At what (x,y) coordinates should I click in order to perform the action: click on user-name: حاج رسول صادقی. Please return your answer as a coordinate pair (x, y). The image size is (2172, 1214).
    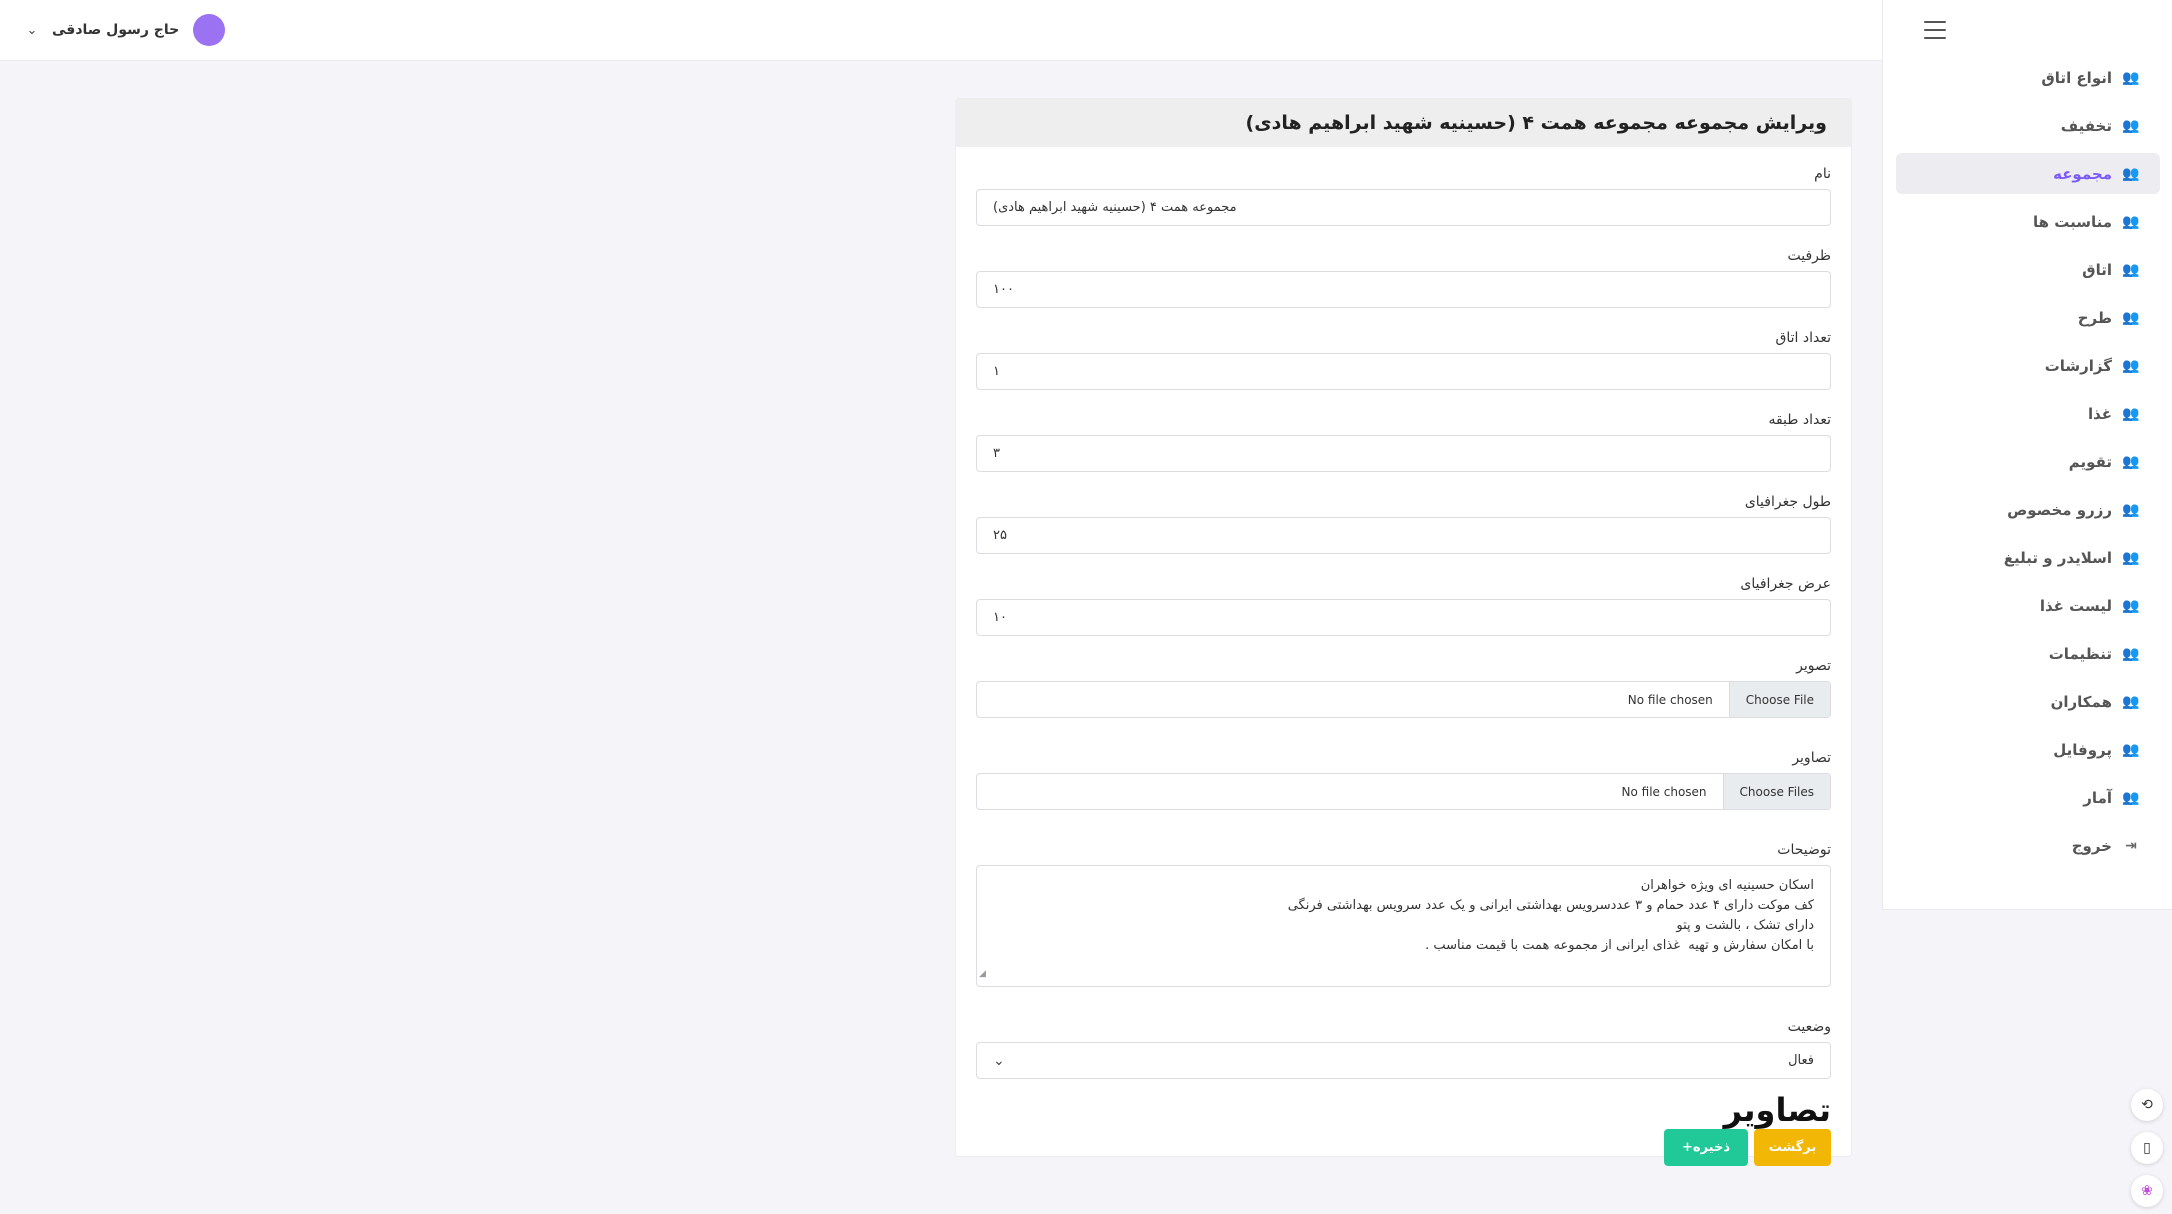
    Looking at the image, I should click on (115, 30).